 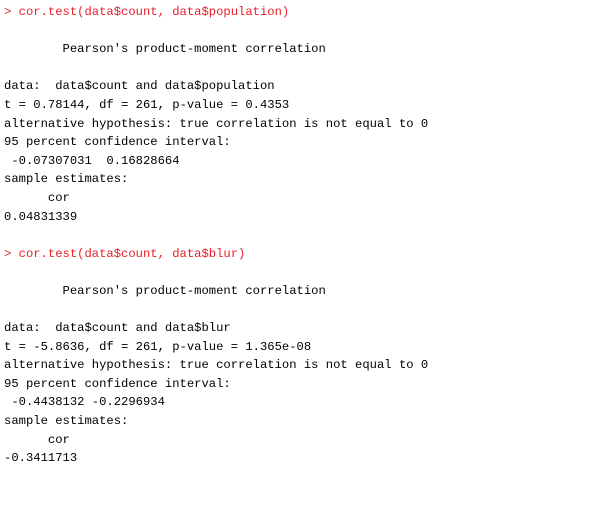 What do you see at coordinates (41, 458) in the screenshot?
I see `estimate-value: -0.3411713` at bounding box center [41, 458].